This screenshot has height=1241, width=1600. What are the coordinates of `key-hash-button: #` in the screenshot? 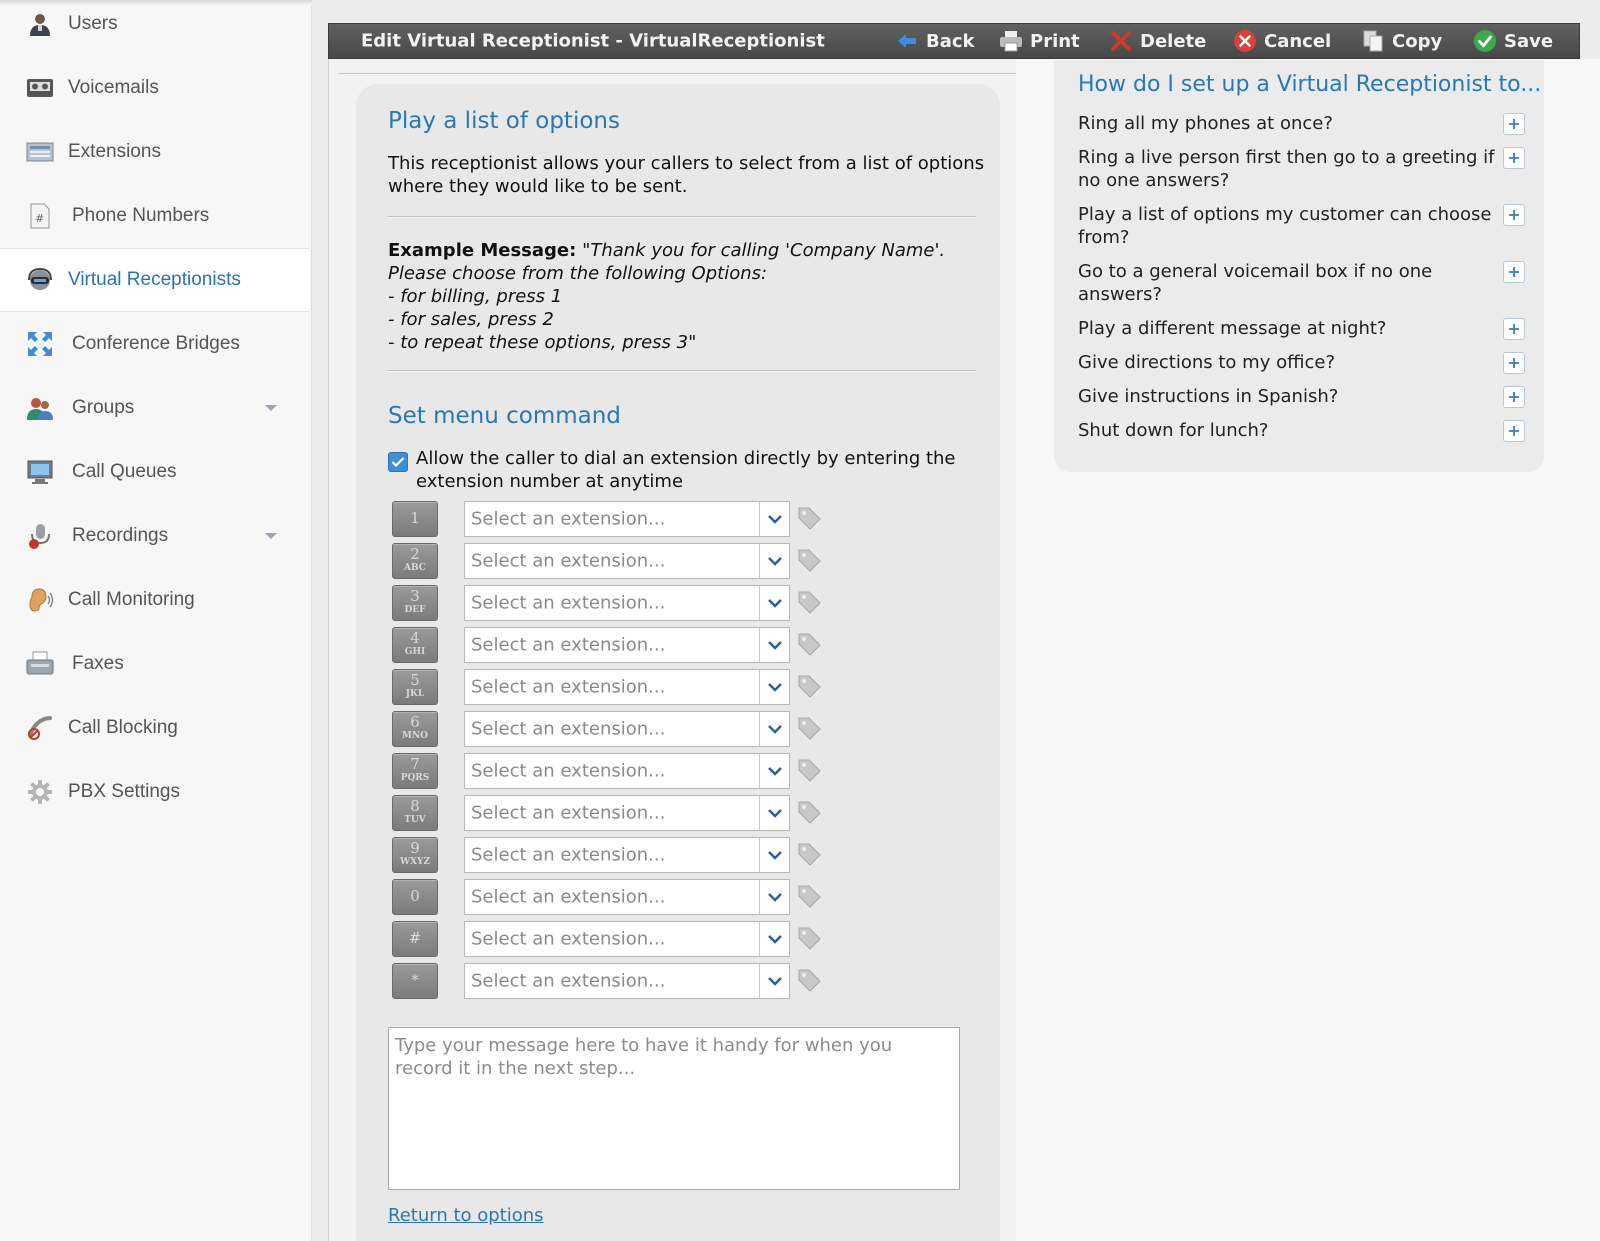 It's located at (415, 939).